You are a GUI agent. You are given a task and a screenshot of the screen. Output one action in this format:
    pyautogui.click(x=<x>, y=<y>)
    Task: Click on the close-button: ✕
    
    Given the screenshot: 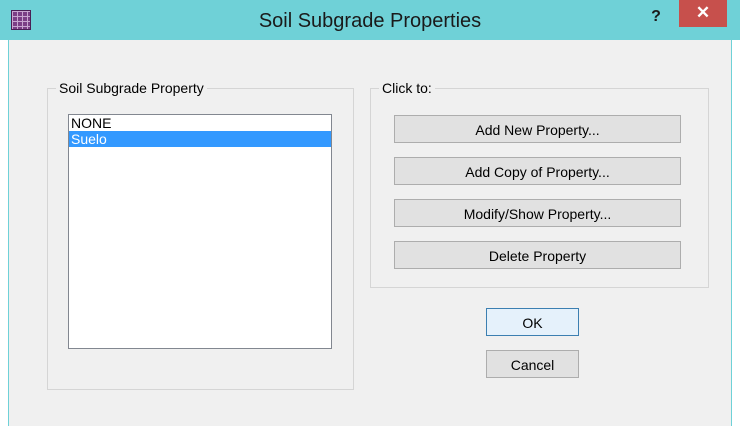 What is the action you would take?
    pyautogui.click(x=703, y=13)
    